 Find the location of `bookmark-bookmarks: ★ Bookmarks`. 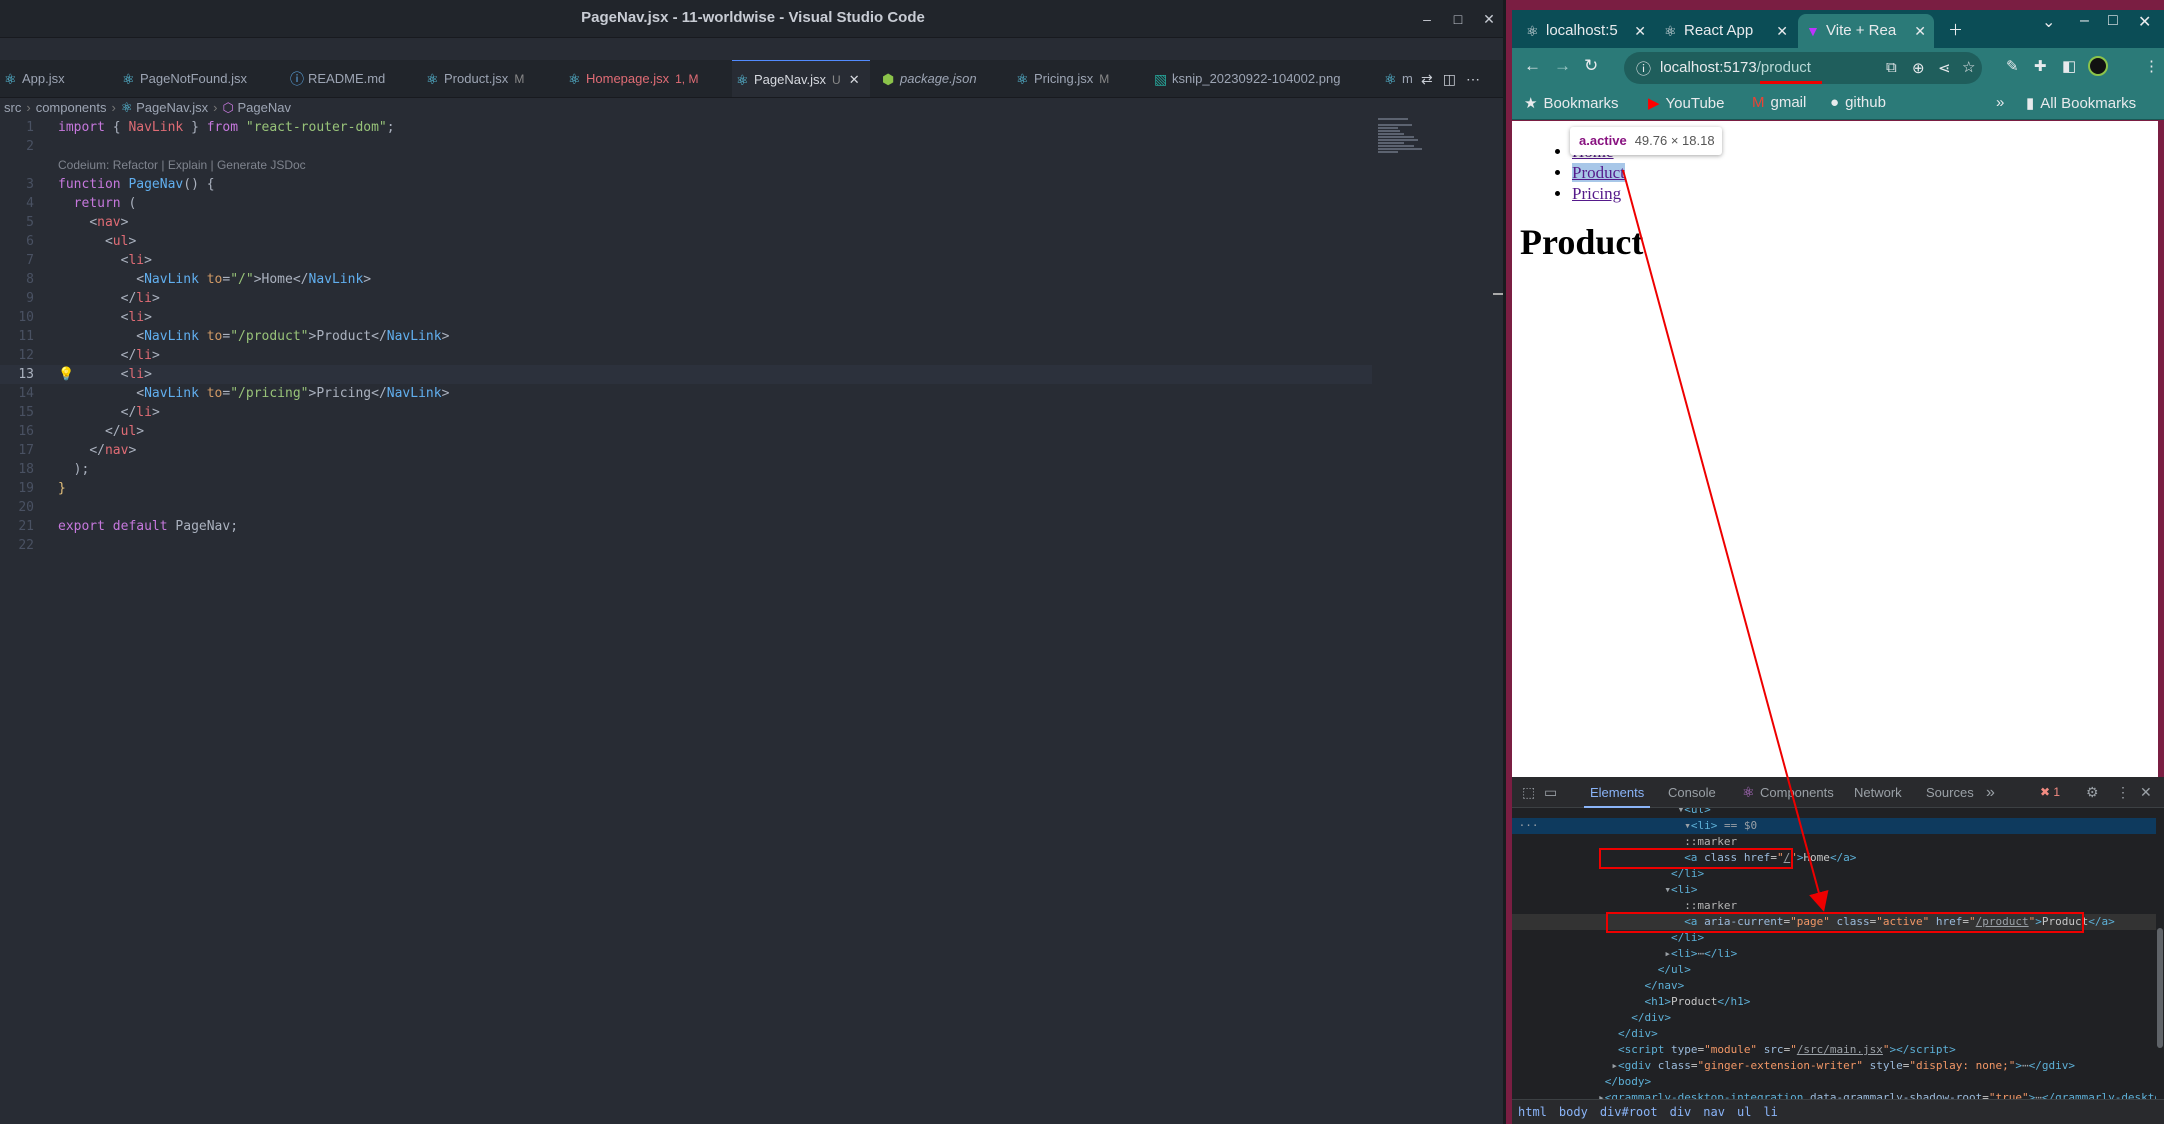

bookmark-bookmarks: ★ Bookmarks is located at coordinates (1571, 103).